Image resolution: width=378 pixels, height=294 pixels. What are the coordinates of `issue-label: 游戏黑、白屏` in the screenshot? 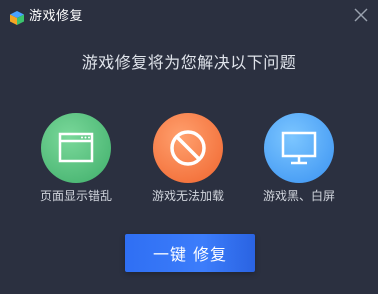 It's located at (298, 196).